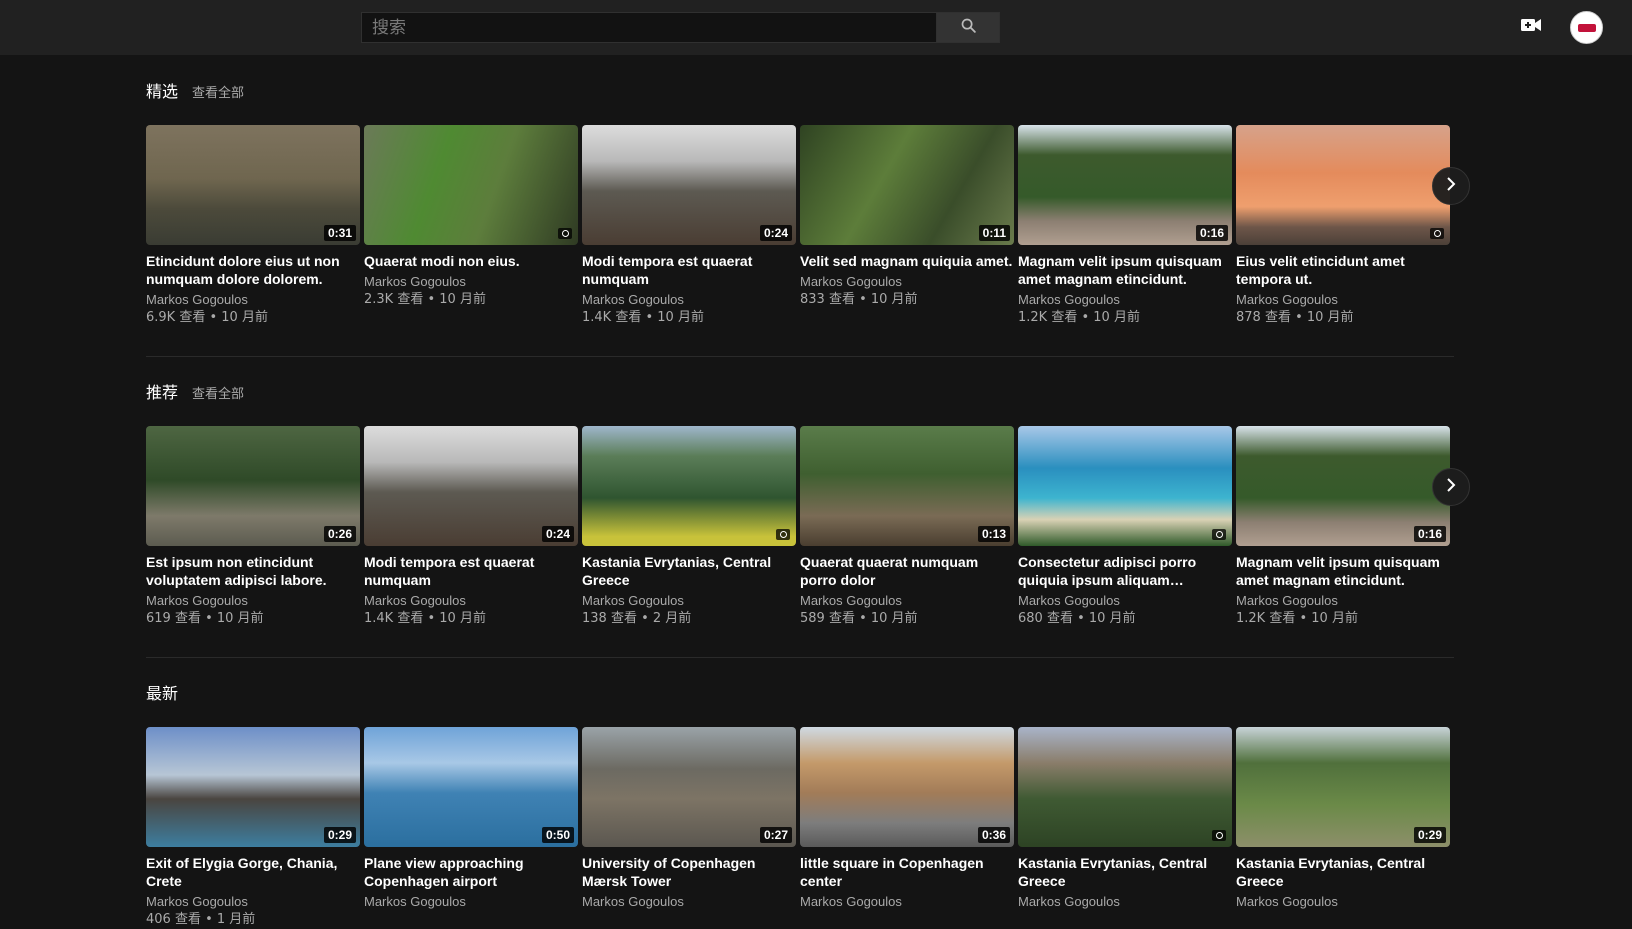 Image resolution: width=1632 pixels, height=929 pixels. Describe the element at coordinates (253, 185) in the screenshot. I see `video-thumbnail: 0:31` at that location.